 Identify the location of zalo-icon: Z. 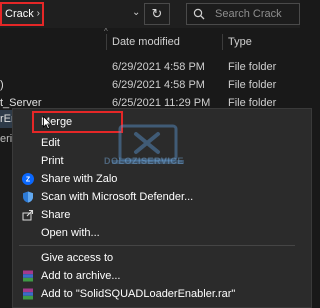
(28, 179).